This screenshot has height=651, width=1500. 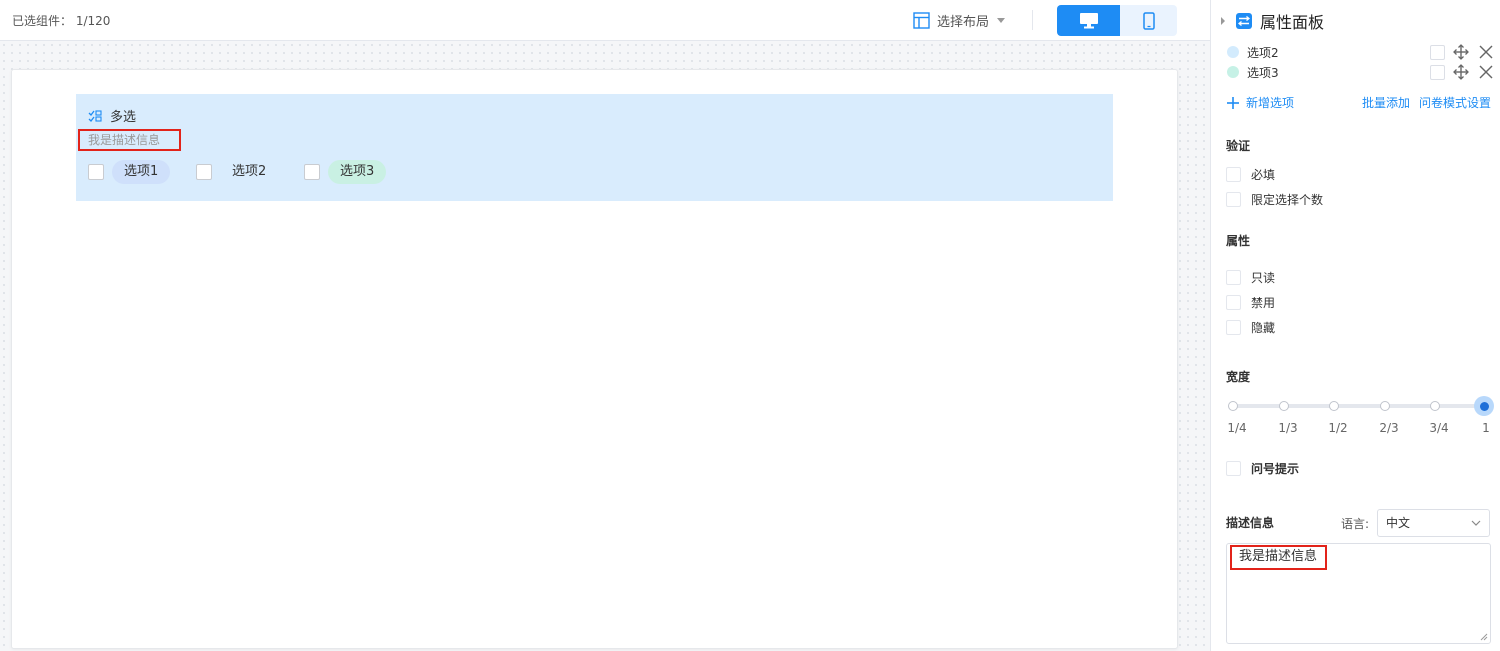 I want to click on selected-label: 已选组件：, so click(x=42, y=21).